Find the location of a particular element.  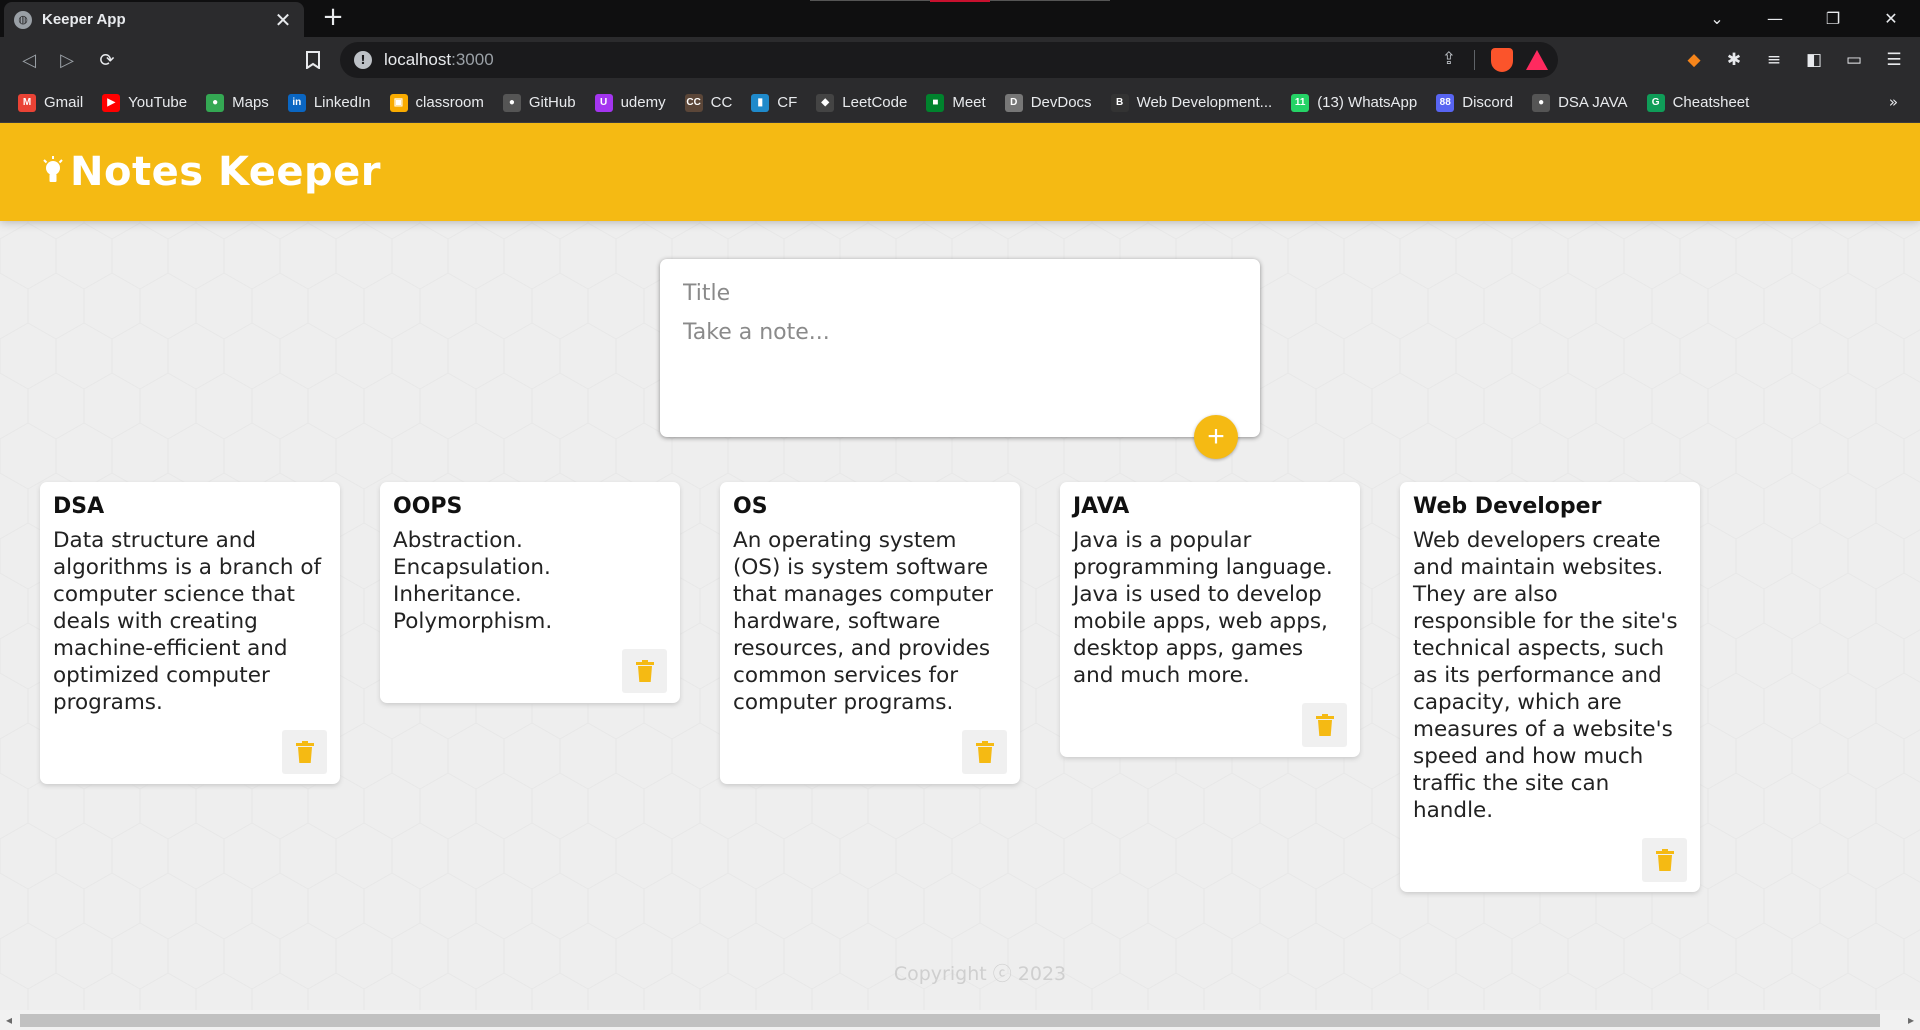

bookmark-meet: ■ Meet is located at coordinates (956, 102).